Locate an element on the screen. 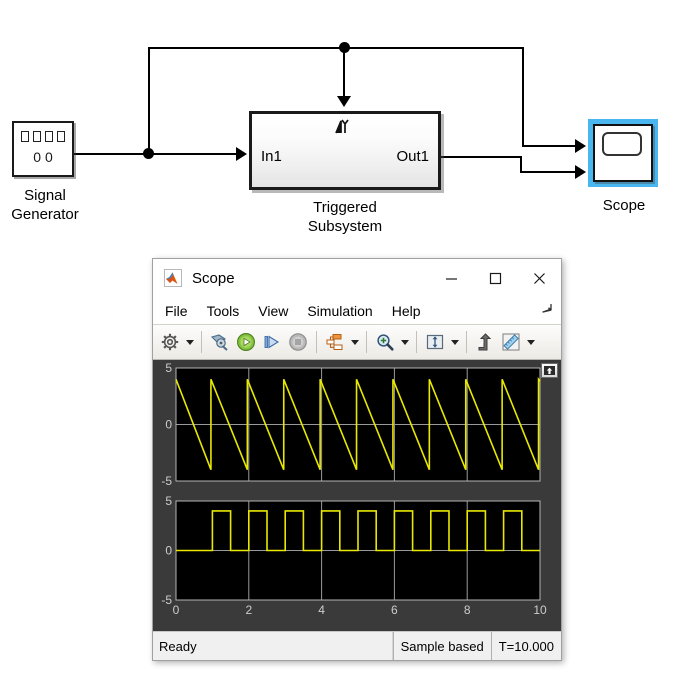 This screenshot has height=678, width=689. scope-window-title: Scope is located at coordinates (213, 278).